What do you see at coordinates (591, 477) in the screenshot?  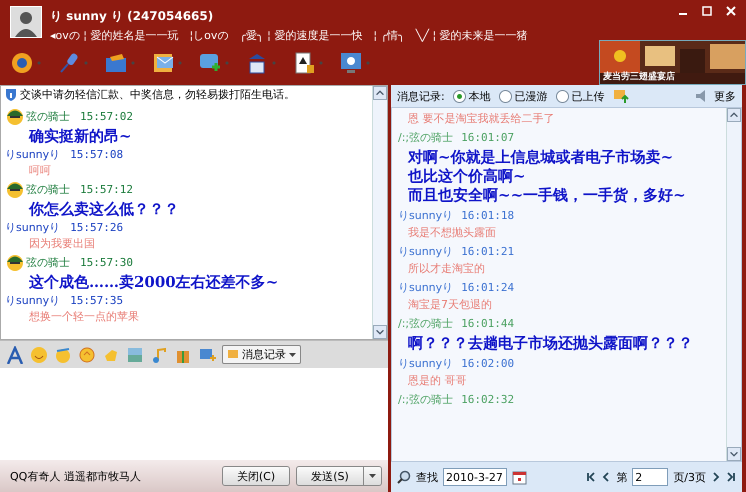 I see `first-page-icon` at bounding box center [591, 477].